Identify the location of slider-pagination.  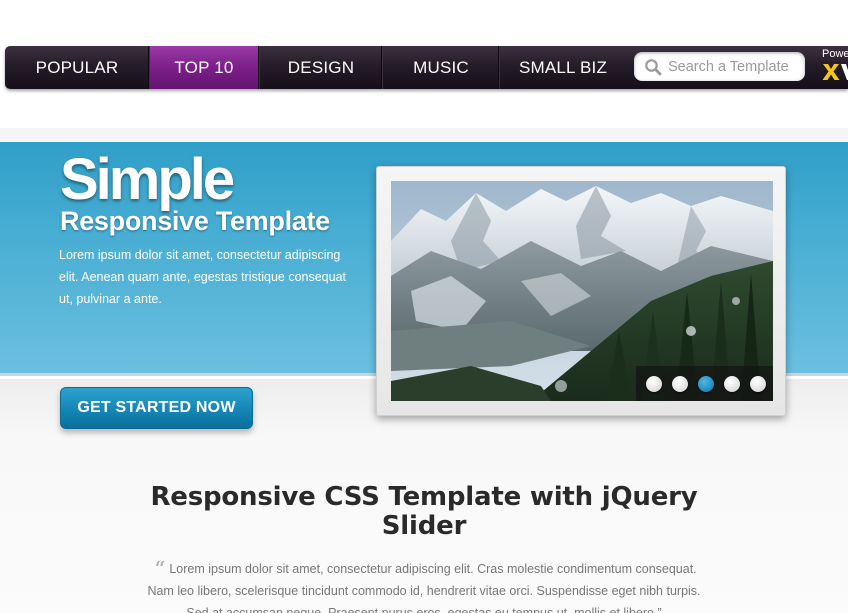
(704, 383).